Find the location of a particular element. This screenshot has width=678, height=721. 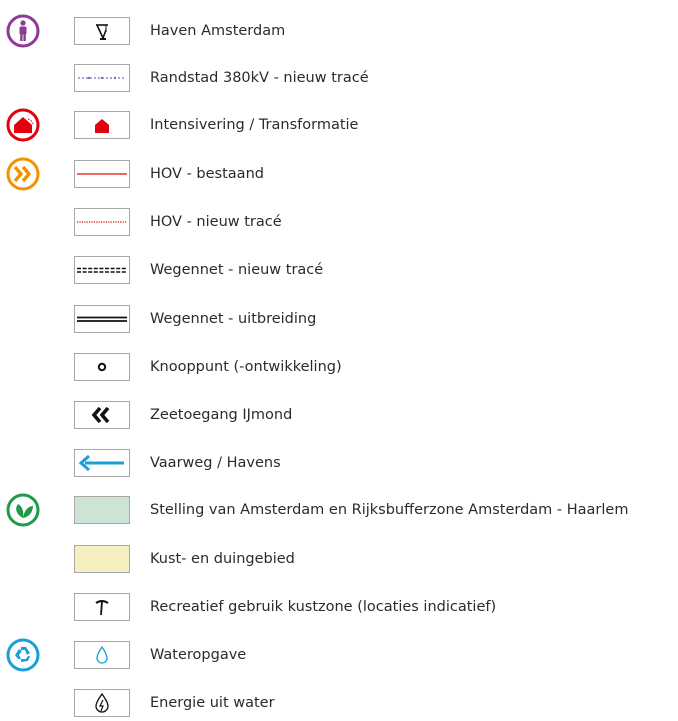

red-house-icon is located at coordinates (102, 125).